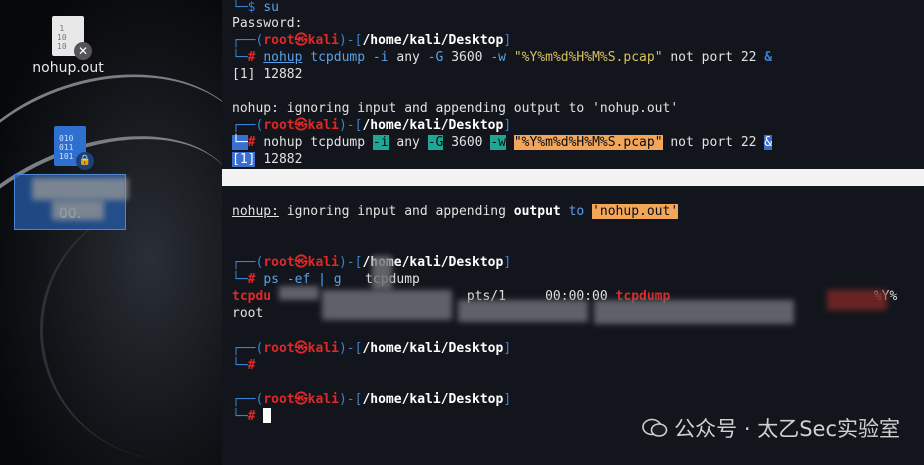  I want to click on wechat-icon, so click(655, 428).